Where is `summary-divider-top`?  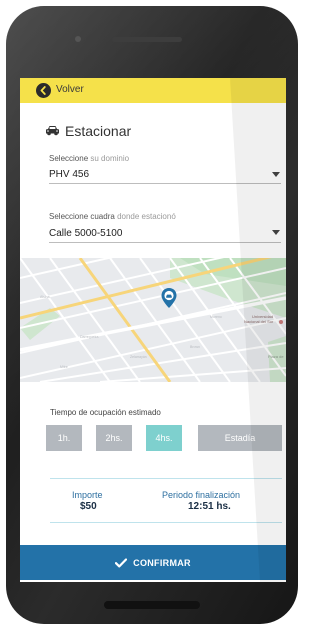
summary-divider-top is located at coordinates (166, 478).